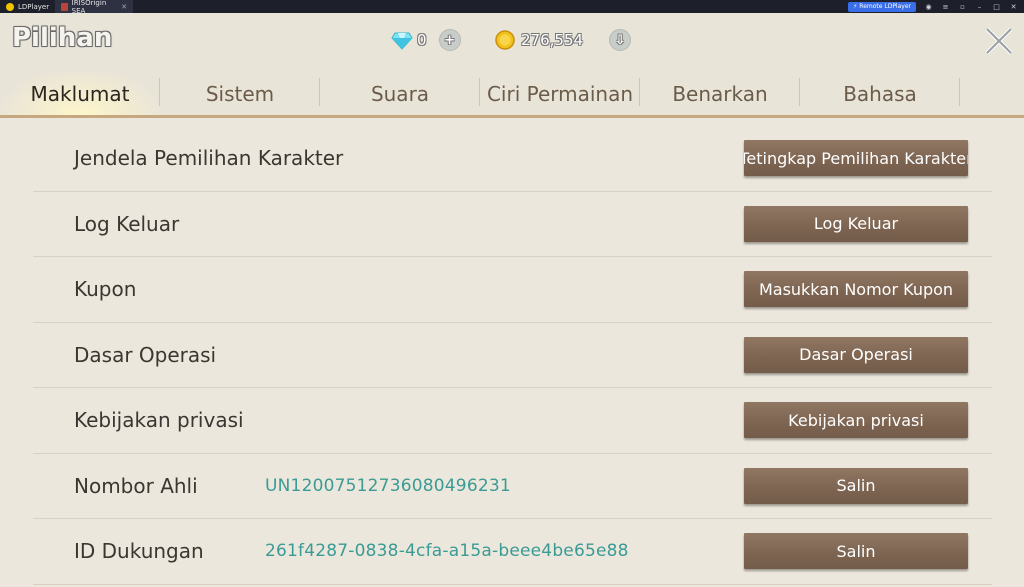 The height and width of the screenshot is (587, 1024). Describe the element at coordinates (856, 420) in the screenshot. I see `privacy-policy-button: Kebijakan privasi` at that location.